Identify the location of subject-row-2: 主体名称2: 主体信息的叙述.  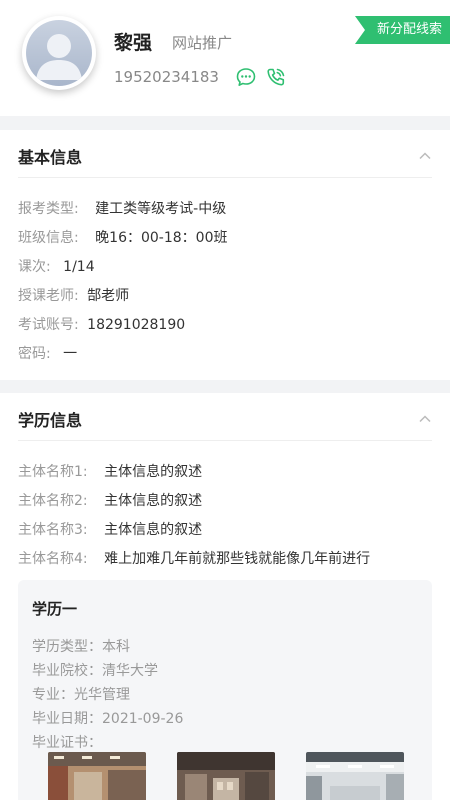
(110, 500).